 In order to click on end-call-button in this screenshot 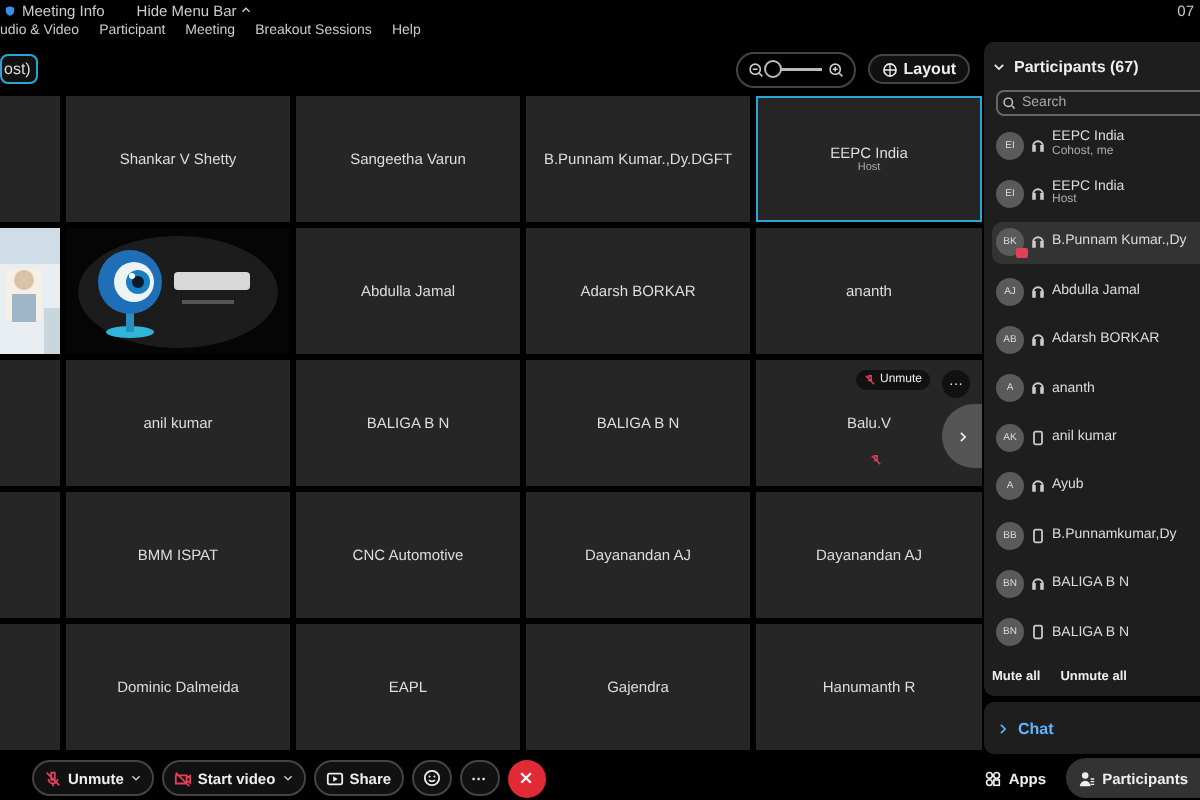, I will do `click(526, 778)`.